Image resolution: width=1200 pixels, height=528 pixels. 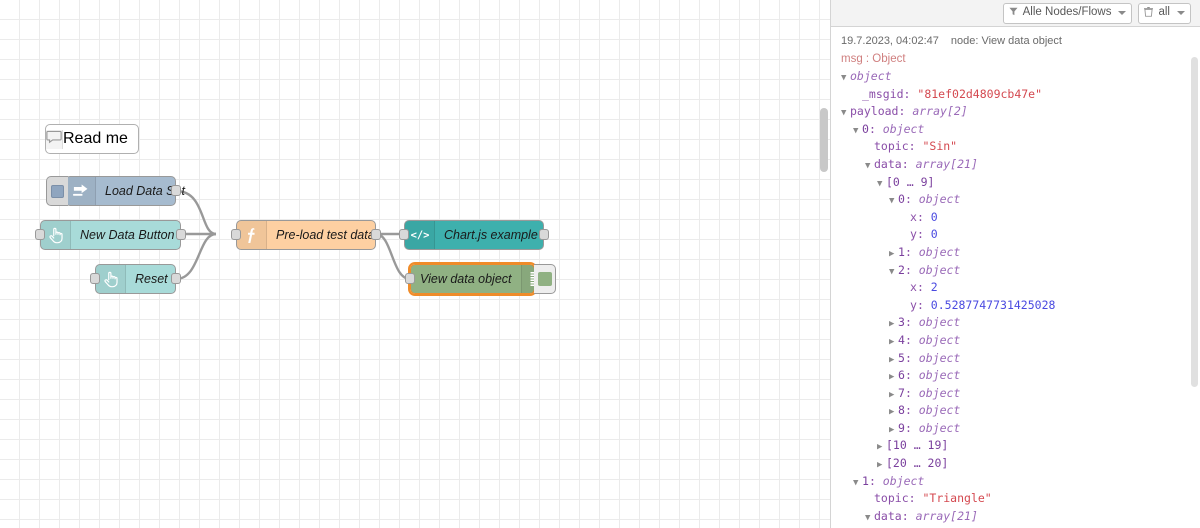 I want to click on json-tree-row: ▶ 5: object, so click(x=1020, y=359).